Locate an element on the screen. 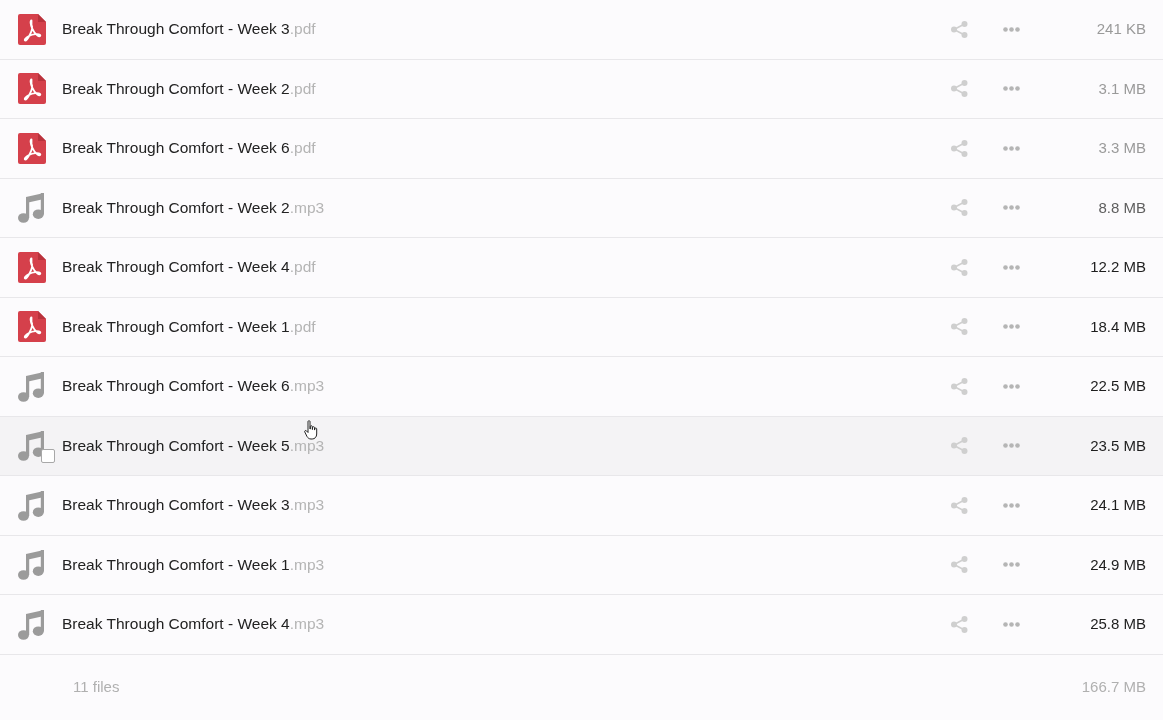 The image size is (1163, 720). file-name: Break Through Comfort - Week 6.pdf is located at coordinates (189, 148).